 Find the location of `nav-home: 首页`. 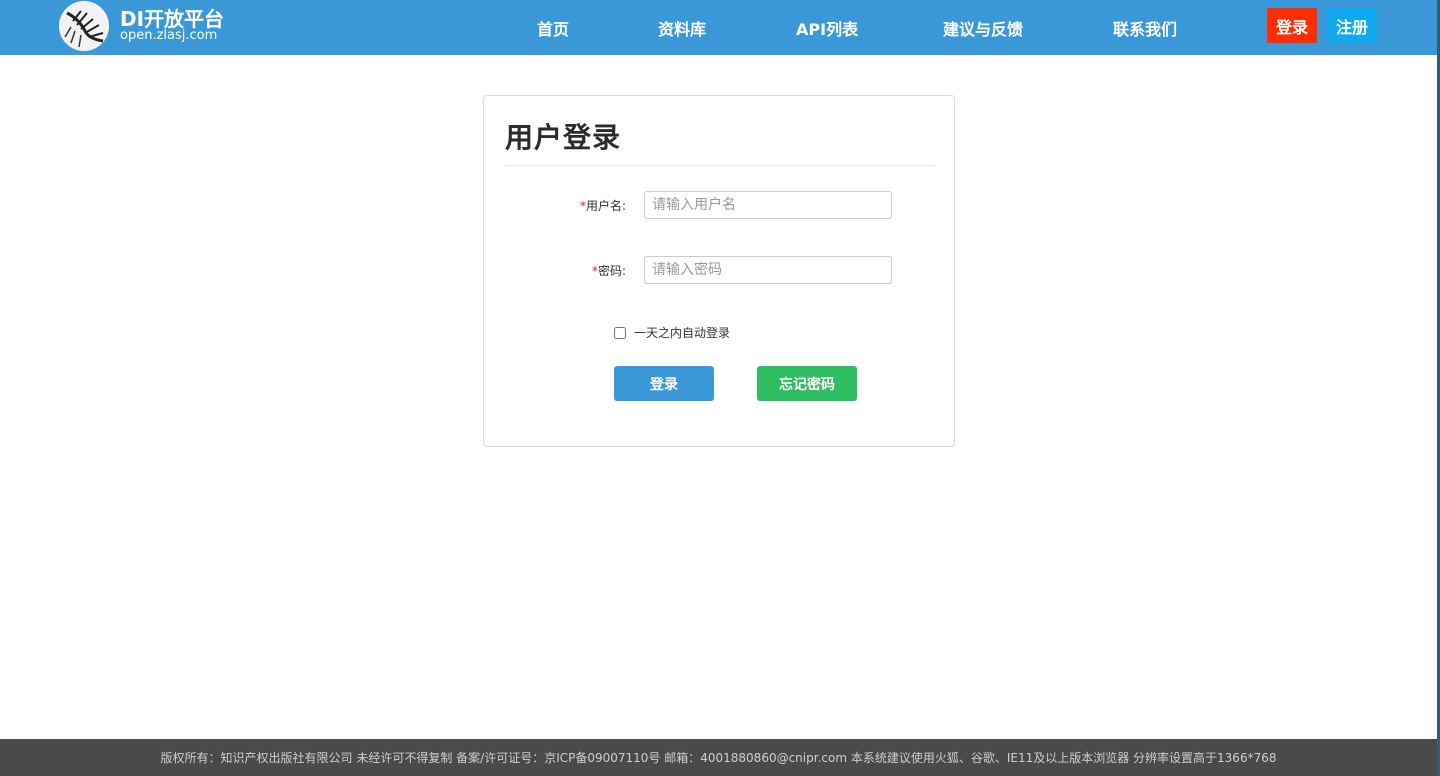

nav-home: 首页 is located at coordinates (553, 28).